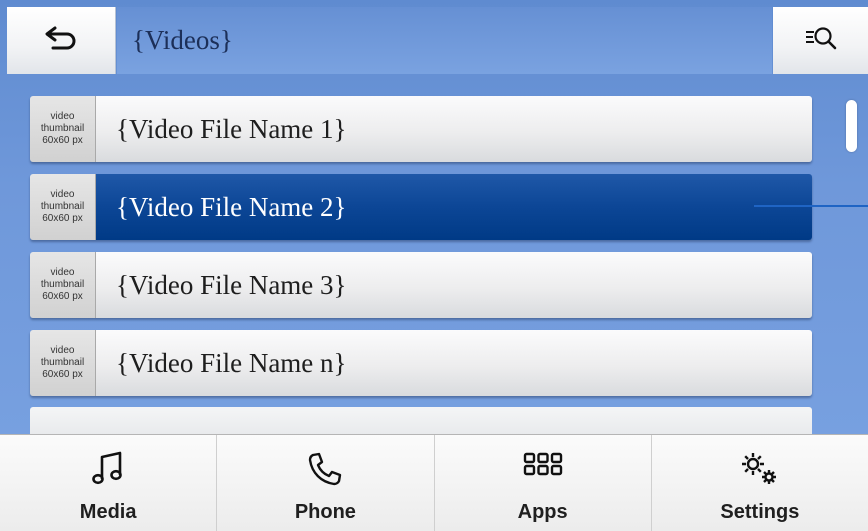 The image size is (868, 531). What do you see at coordinates (851, 126) in the screenshot?
I see `scrollbar-thumb` at bounding box center [851, 126].